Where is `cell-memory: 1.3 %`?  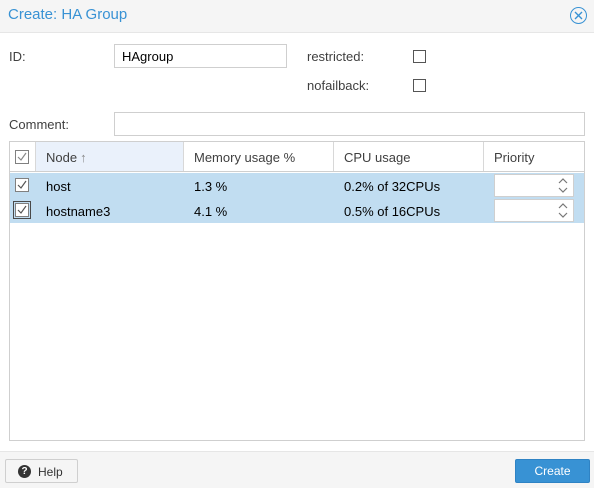 cell-memory: 1.3 % is located at coordinates (211, 186).